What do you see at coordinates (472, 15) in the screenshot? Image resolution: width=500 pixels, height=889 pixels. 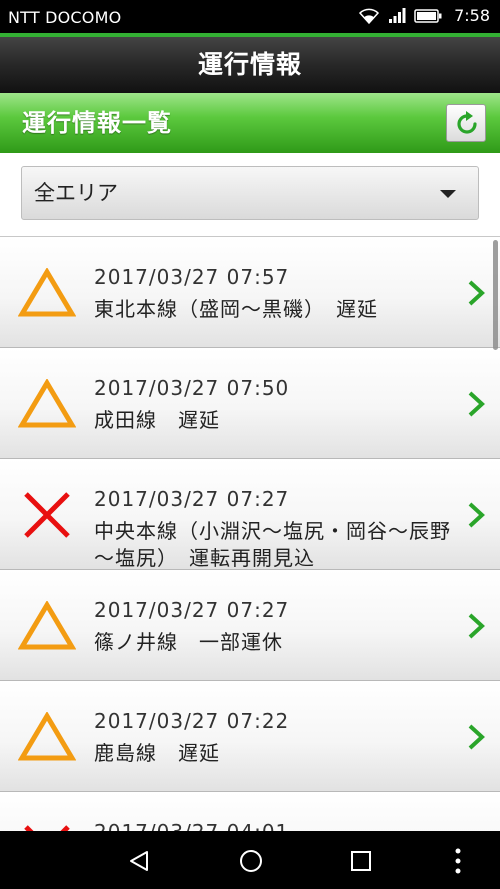 I see `clock: 7:58` at bounding box center [472, 15].